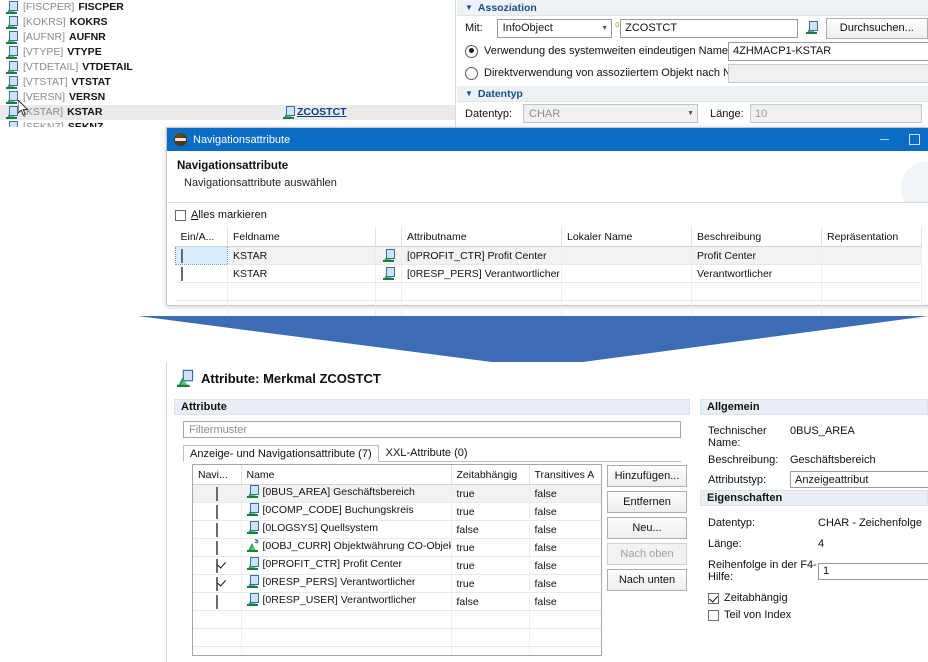 Image resolution: width=928 pixels, height=662 pixels. I want to click on tree-item-aufnr: [AUFNR] AUFNR, so click(228, 37).